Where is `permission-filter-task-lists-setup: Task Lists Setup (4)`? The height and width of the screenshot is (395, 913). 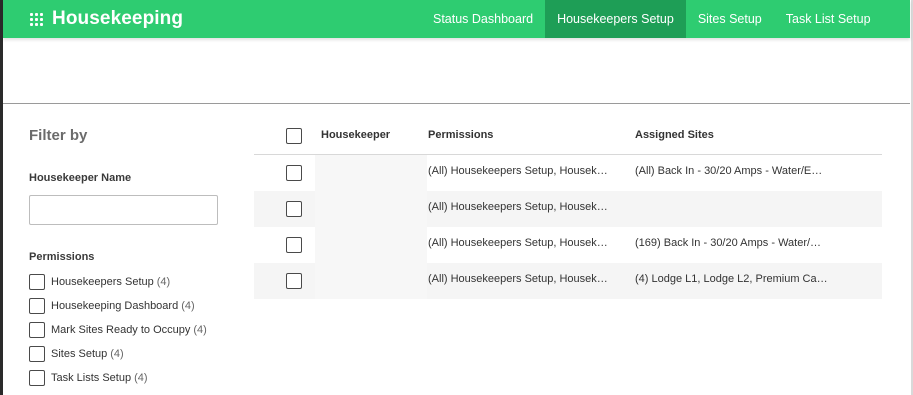
permission-filter-task-lists-setup: Task Lists Setup (4) is located at coordinates (88, 378).